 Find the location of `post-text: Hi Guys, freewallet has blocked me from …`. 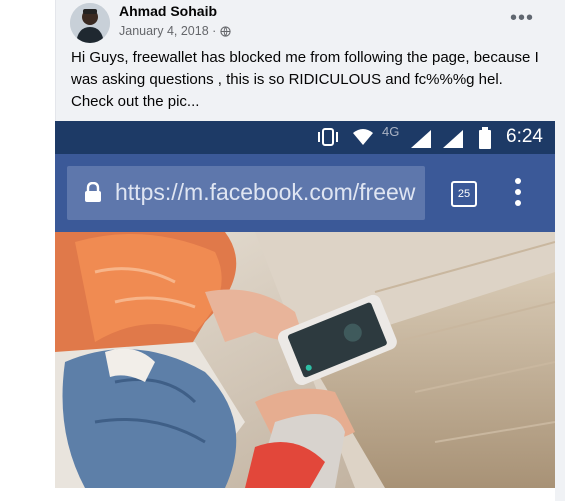

post-text: Hi Guys, freewallet has blocked me from … is located at coordinates (305, 79).